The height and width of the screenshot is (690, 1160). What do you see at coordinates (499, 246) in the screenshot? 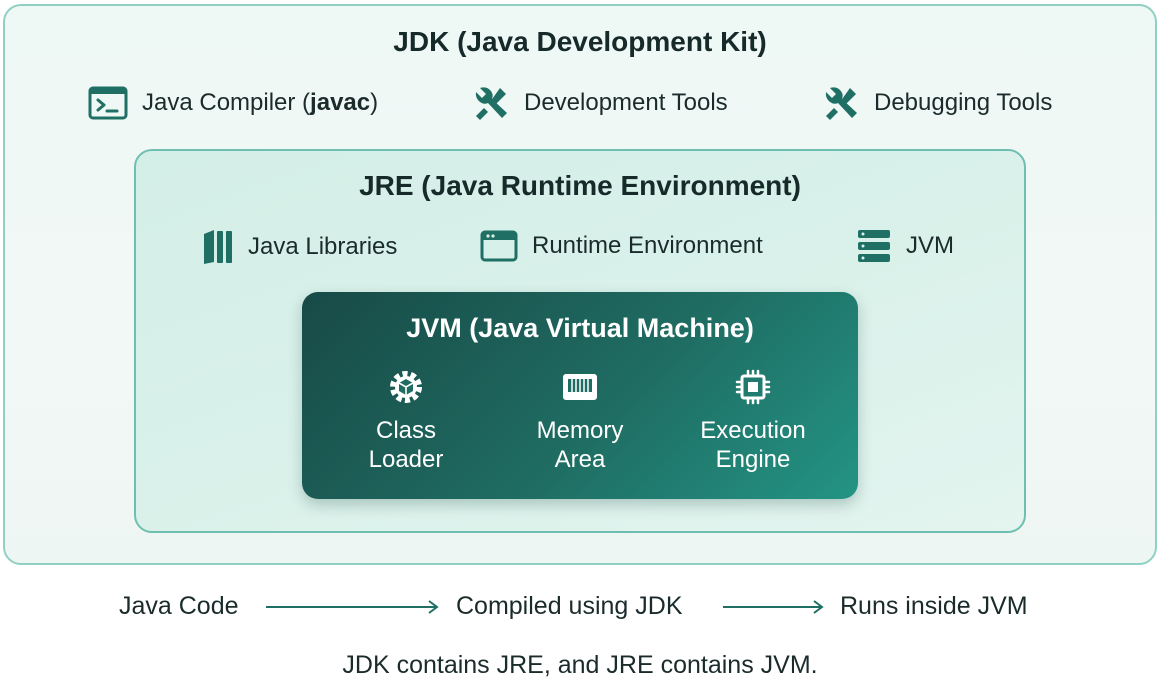
I see `window-icon` at bounding box center [499, 246].